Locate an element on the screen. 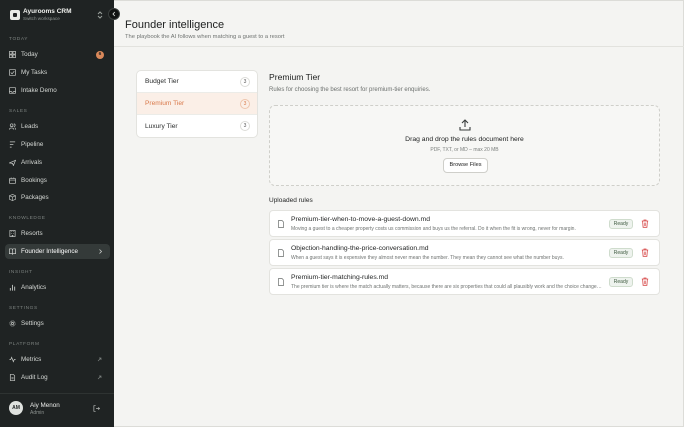 Image resolution: width=684 pixels, height=427 pixels. sidebar-item-label: Leads is located at coordinates (30, 126).